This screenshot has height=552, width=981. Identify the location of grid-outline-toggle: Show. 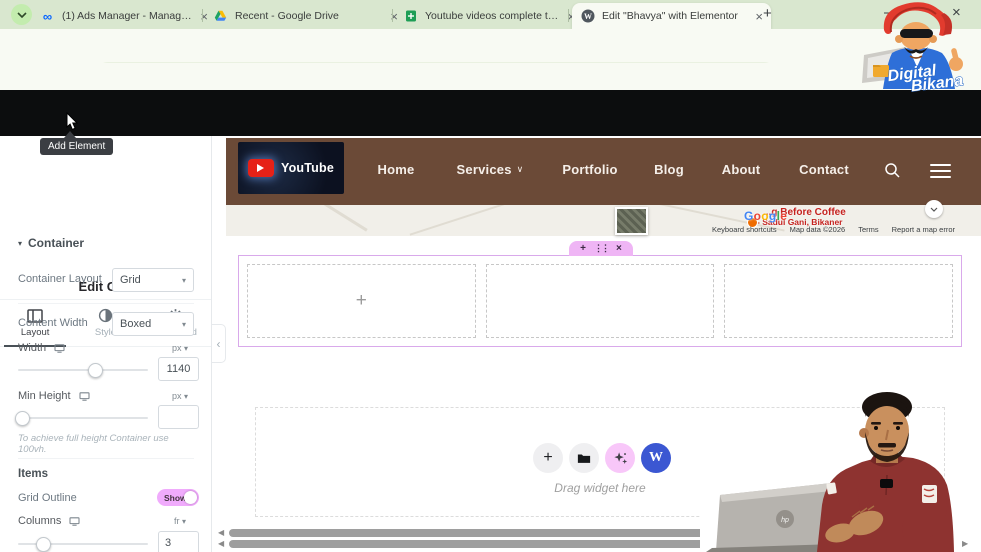
(178, 497).